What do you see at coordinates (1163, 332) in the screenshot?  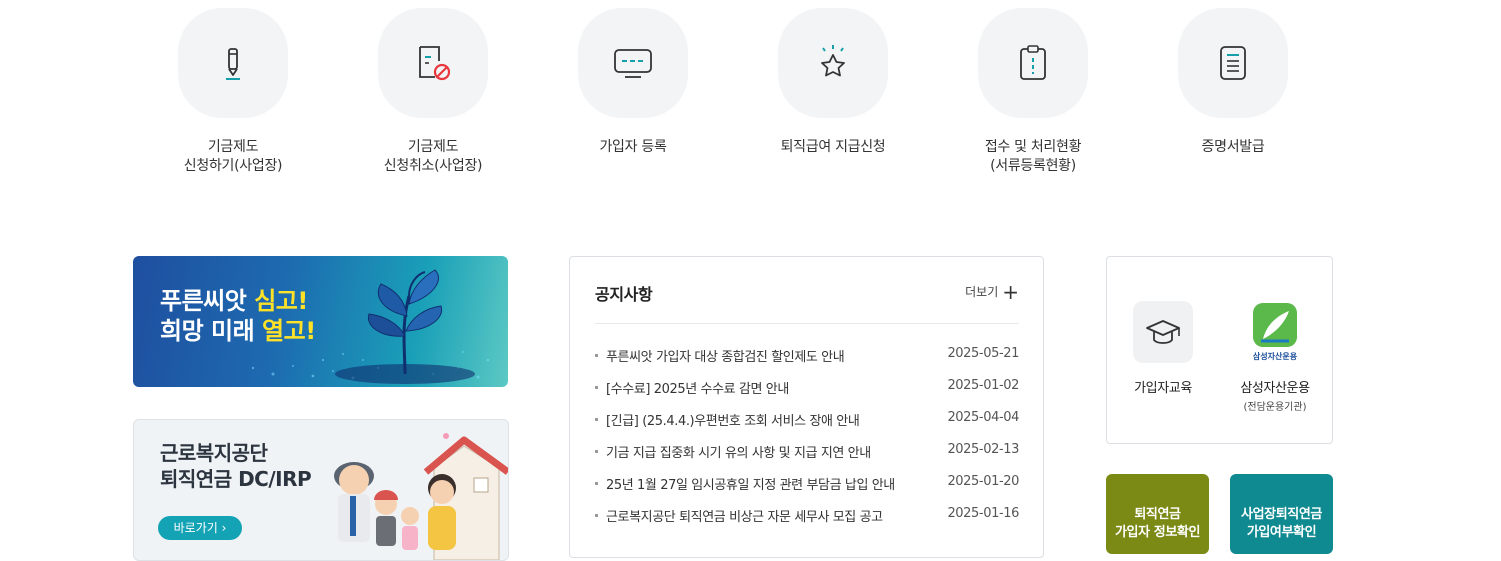 I see `graduation-cap-icon` at bounding box center [1163, 332].